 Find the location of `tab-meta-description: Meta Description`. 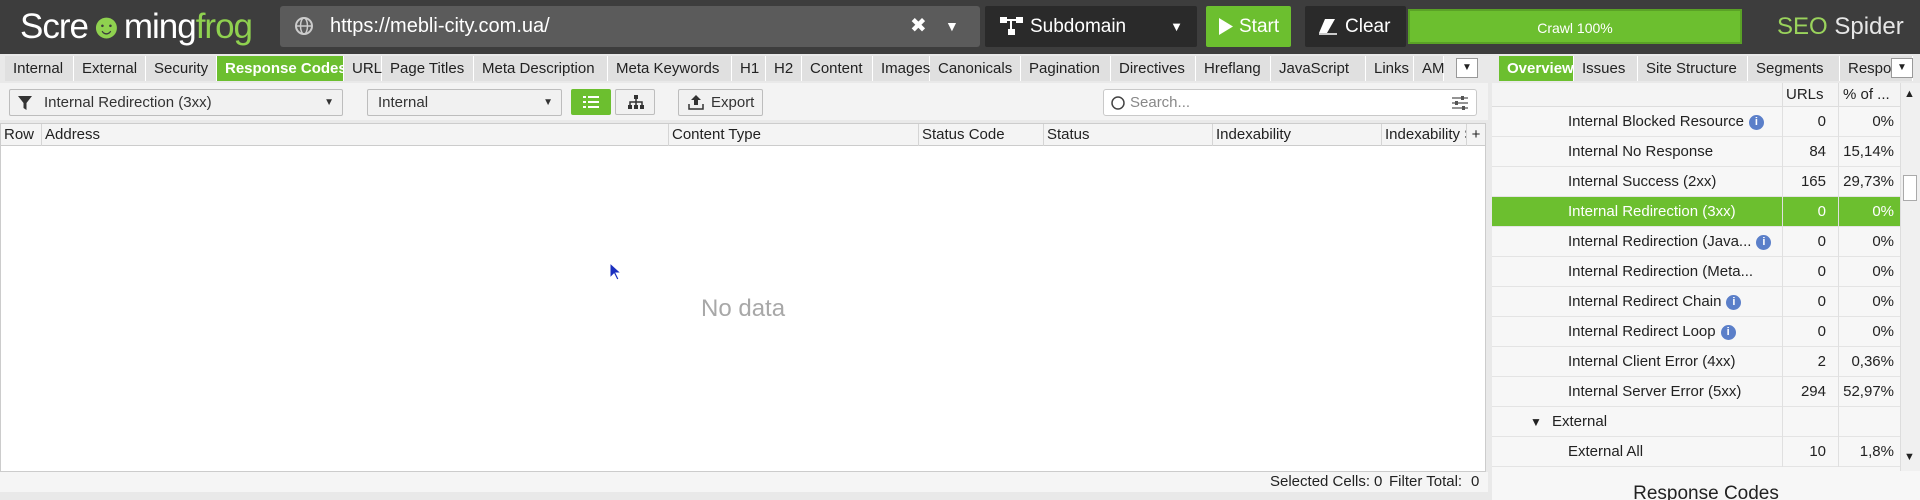

tab-meta-description: Meta Description is located at coordinates (541, 68).